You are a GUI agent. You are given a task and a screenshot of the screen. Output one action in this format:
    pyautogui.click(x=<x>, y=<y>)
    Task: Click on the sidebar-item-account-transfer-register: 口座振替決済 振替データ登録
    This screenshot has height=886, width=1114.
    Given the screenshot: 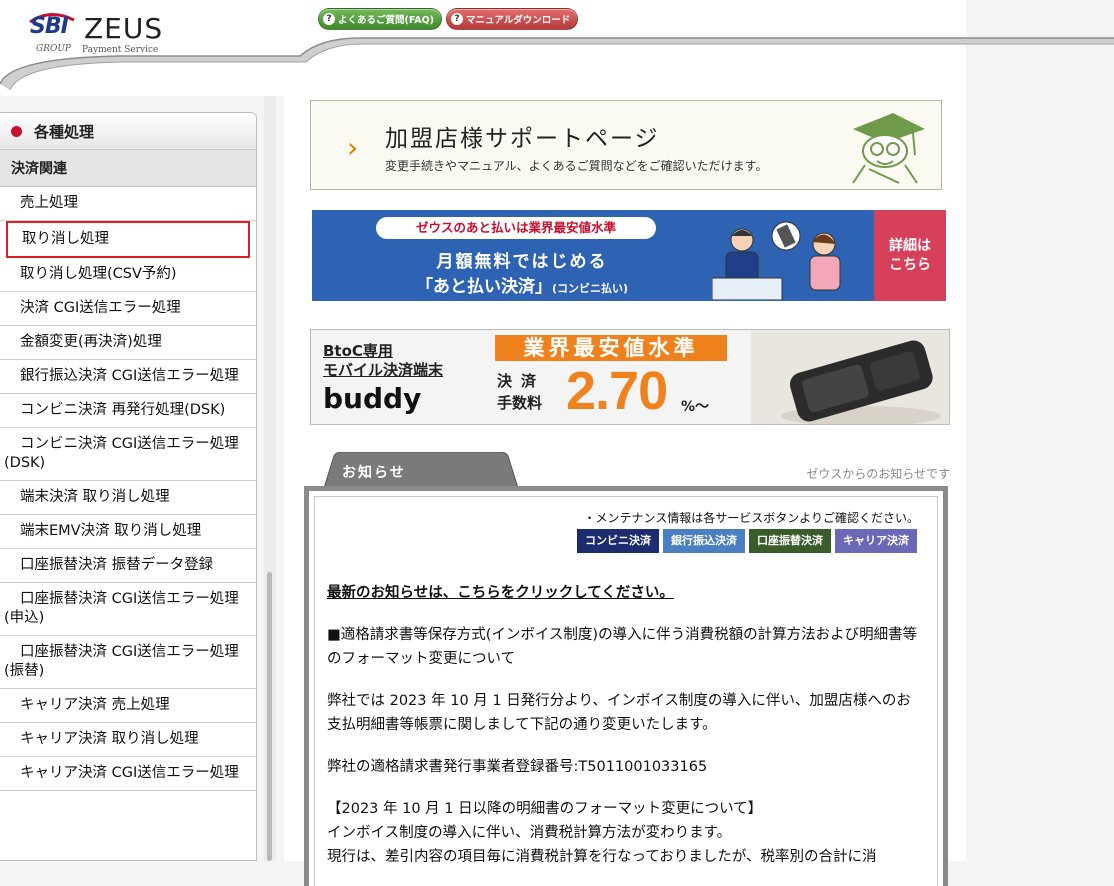 What is the action you would take?
    pyautogui.click(x=128, y=566)
    